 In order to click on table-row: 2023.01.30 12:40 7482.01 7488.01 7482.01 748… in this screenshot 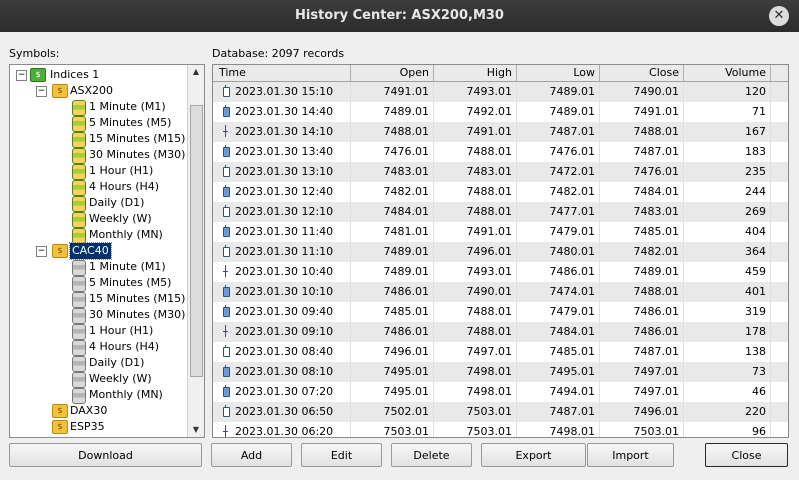, I will do `click(500, 192)`.